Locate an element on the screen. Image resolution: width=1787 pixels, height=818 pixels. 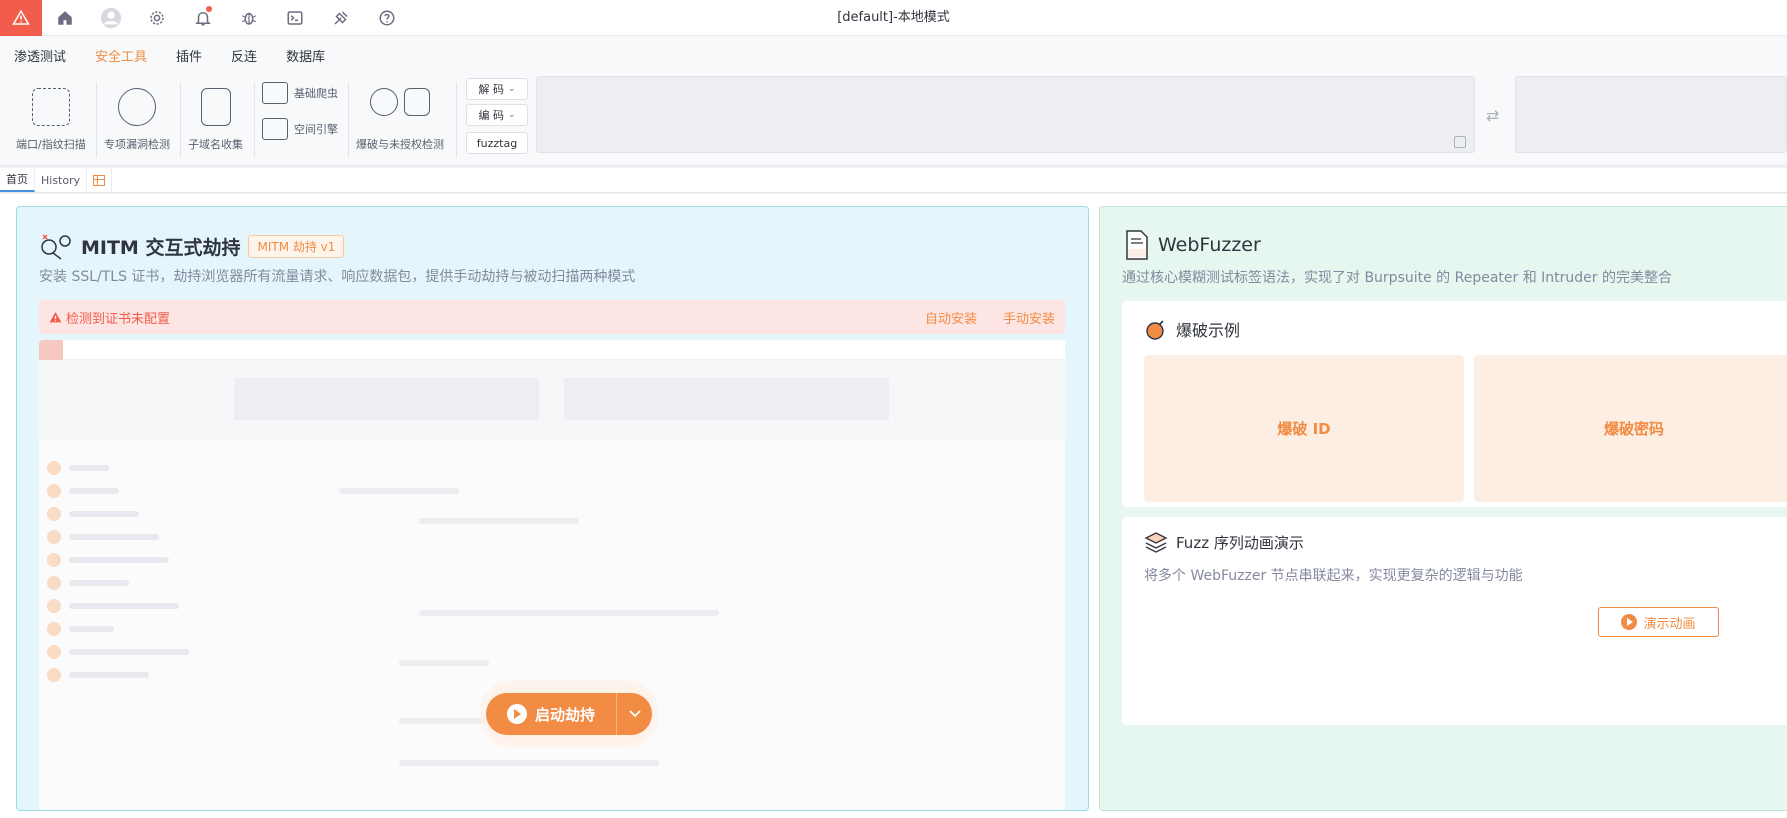
subdomain-label: 子域名收集 is located at coordinates (215, 144).